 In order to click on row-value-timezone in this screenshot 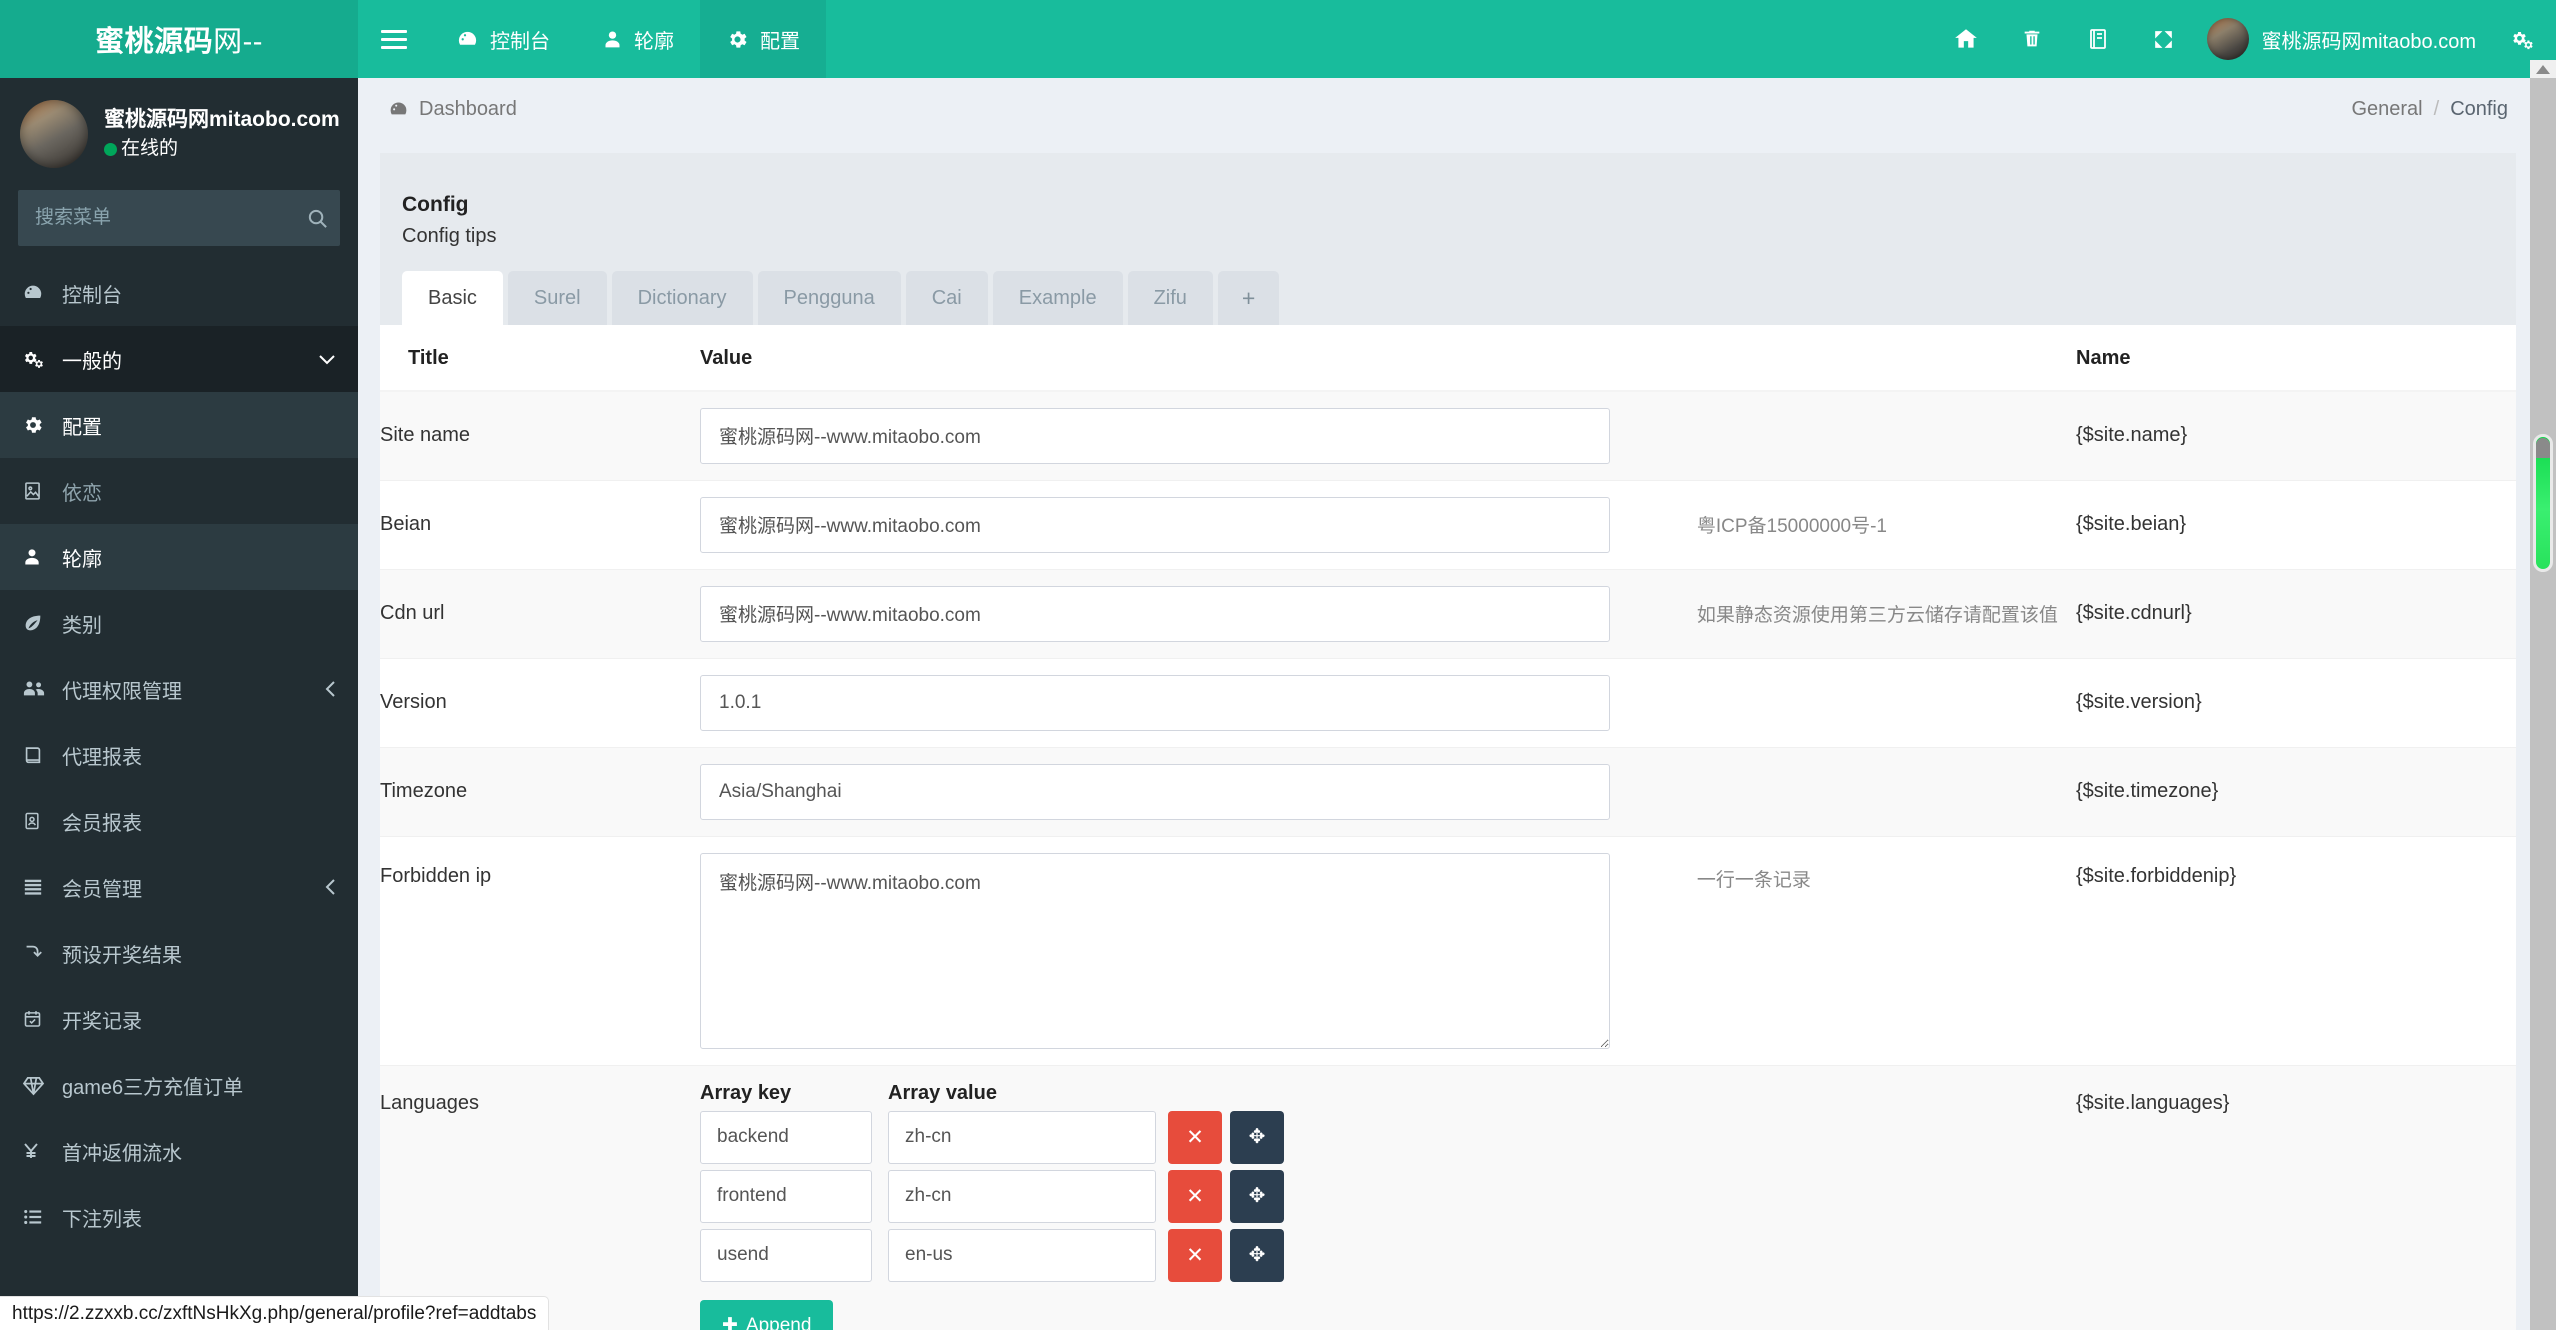, I will do `click(1198, 791)`.